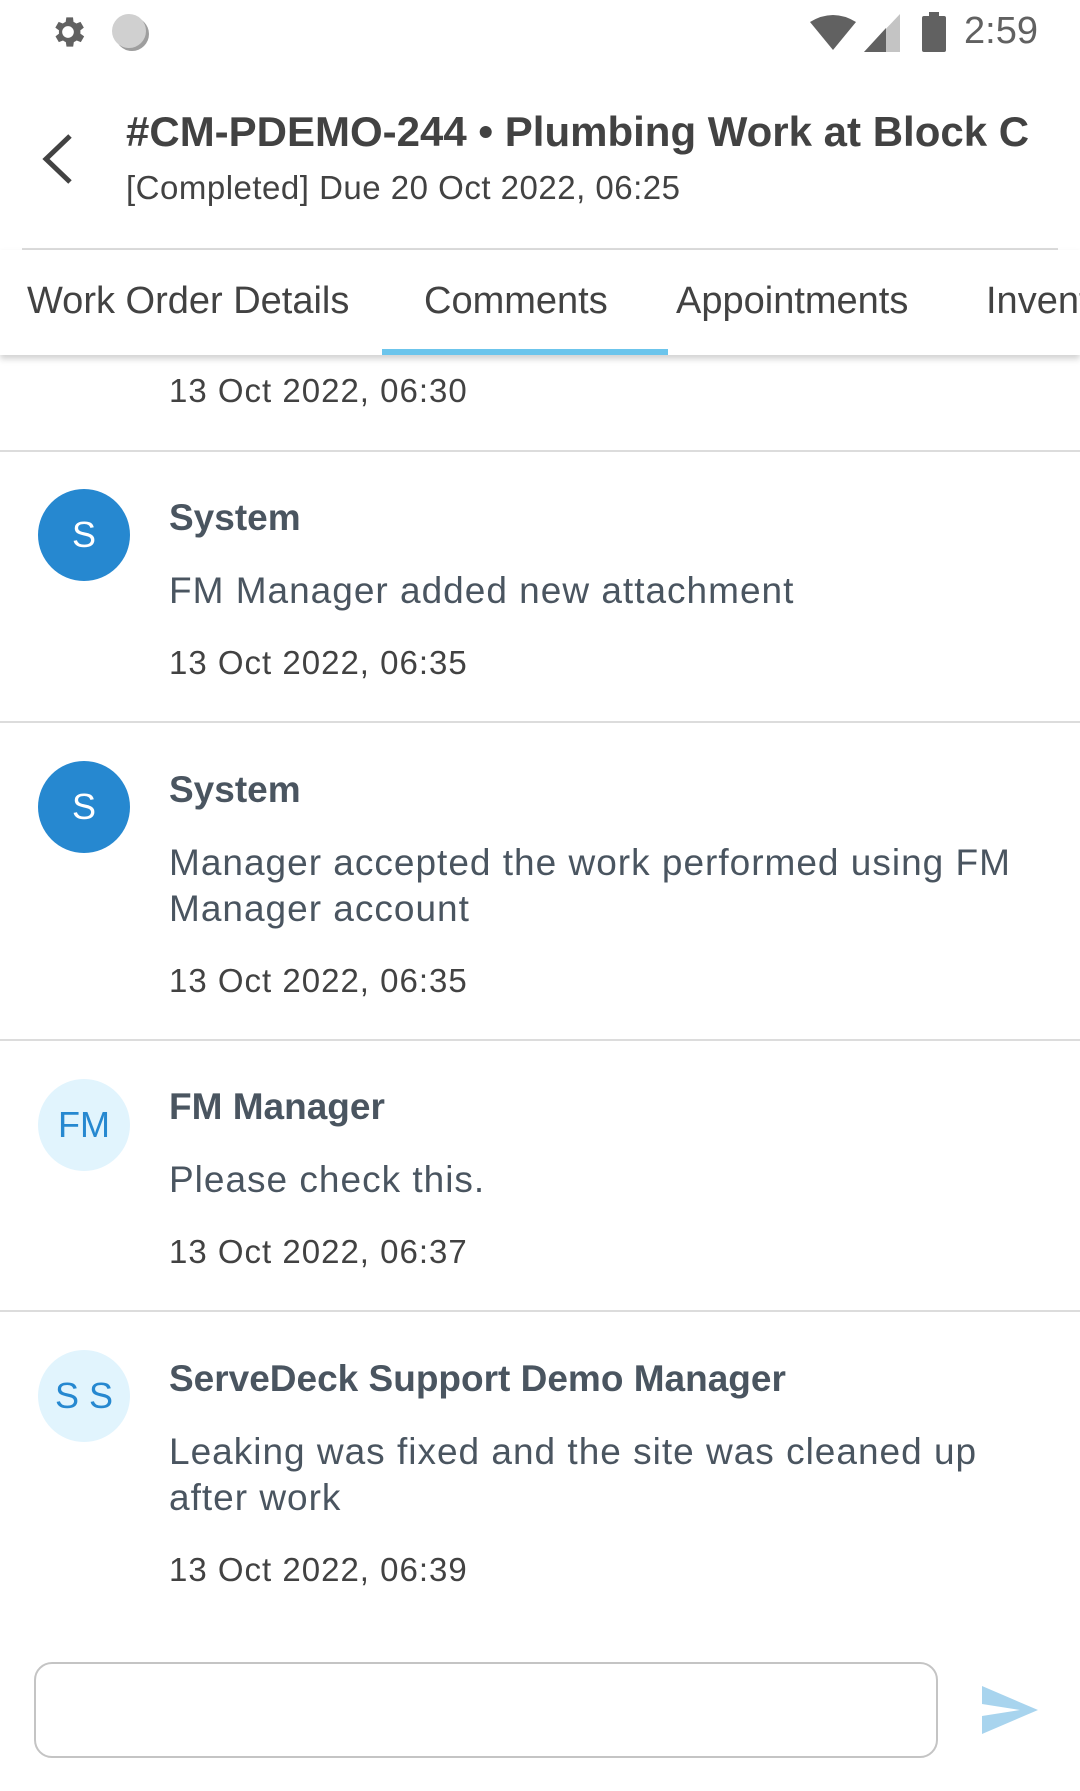 This screenshot has width=1080, height=1791. What do you see at coordinates (1033, 301) in the screenshot?
I see `tab-inventory: Inventory` at bounding box center [1033, 301].